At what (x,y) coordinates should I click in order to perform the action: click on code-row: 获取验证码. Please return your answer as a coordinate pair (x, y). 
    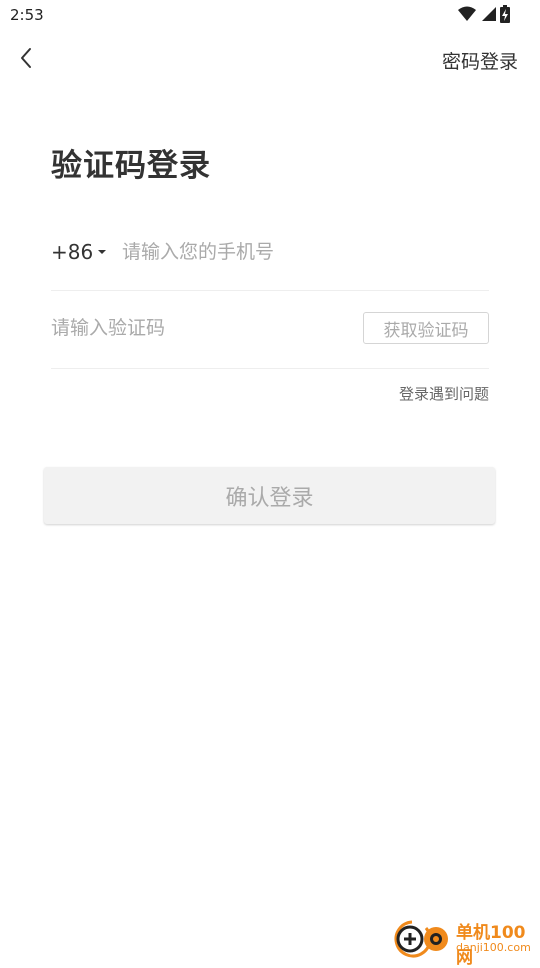
    Looking at the image, I should click on (270, 329).